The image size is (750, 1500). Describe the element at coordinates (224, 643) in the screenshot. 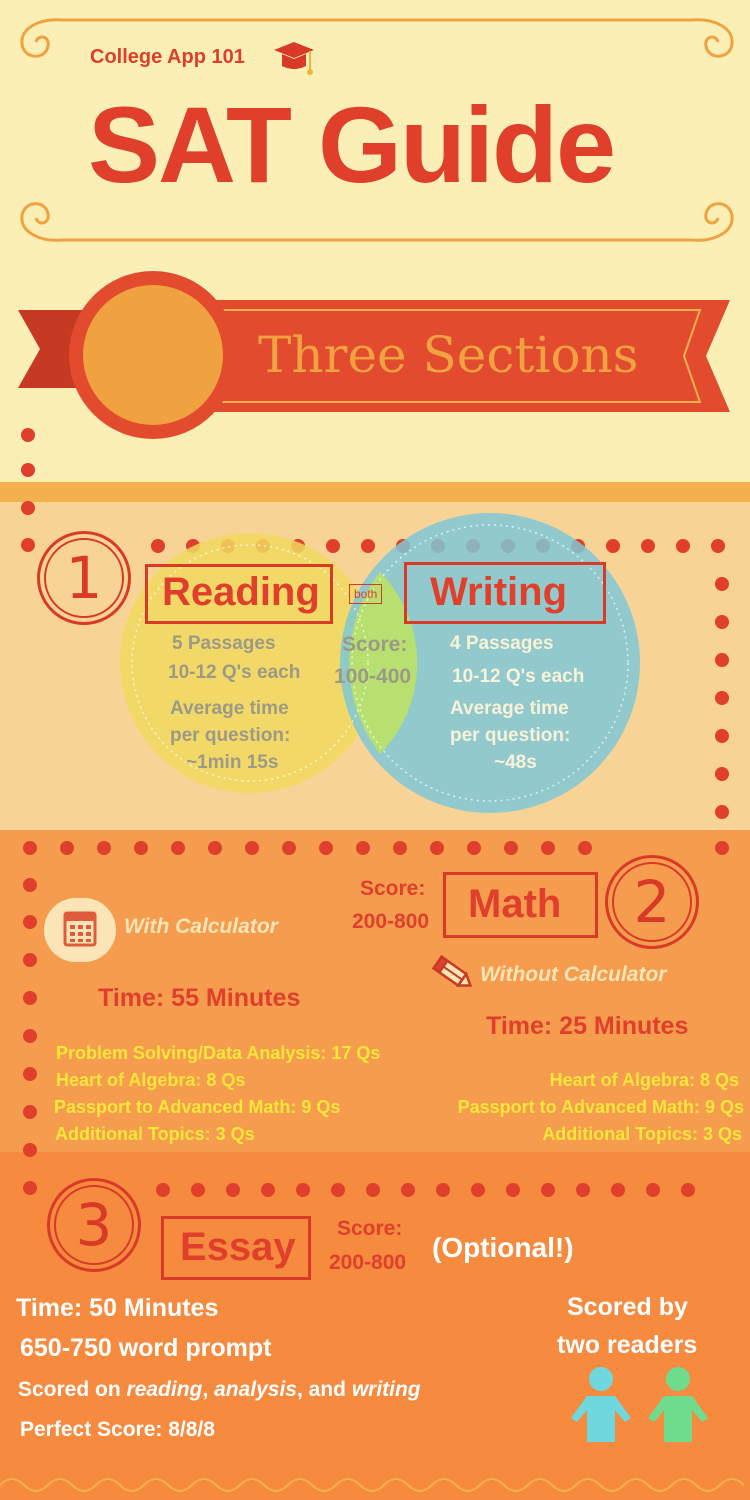

I see `reading-passages: 5 Passages` at that location.